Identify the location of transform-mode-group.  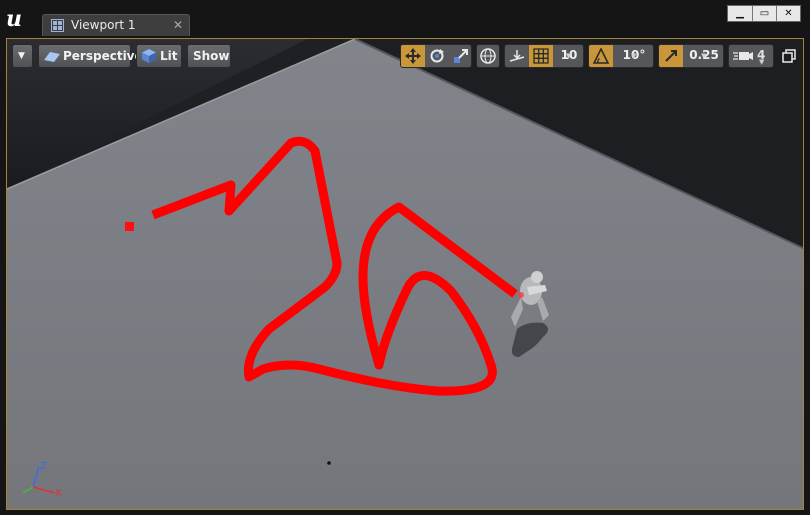
(436, 56).